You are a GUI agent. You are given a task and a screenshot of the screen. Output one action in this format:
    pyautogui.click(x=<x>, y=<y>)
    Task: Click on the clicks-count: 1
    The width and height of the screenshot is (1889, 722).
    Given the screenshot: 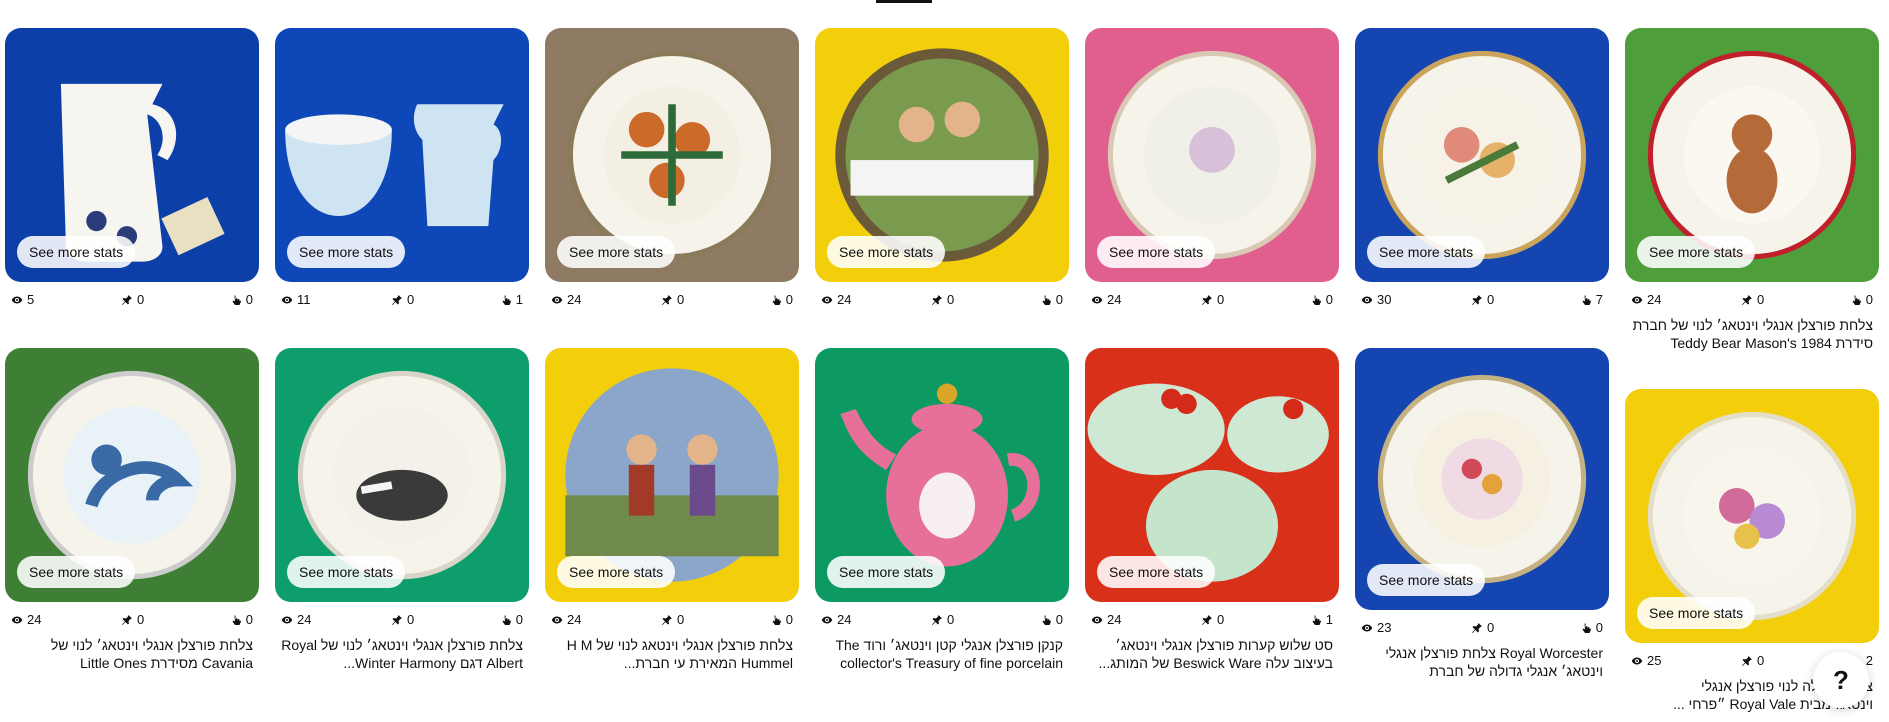 What is the action you would take?
    pyautogui.click(x=519, y=299)
    